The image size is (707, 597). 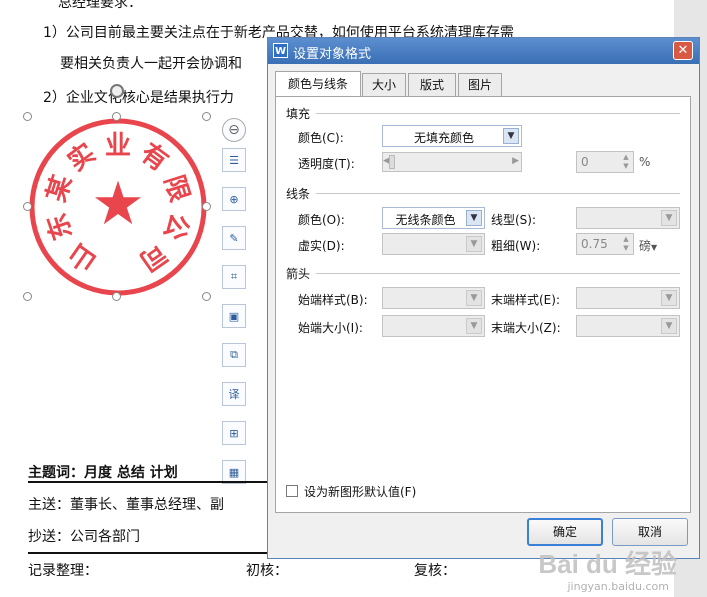 I want to click on resize-handle-se, so click(x=206, y=296).